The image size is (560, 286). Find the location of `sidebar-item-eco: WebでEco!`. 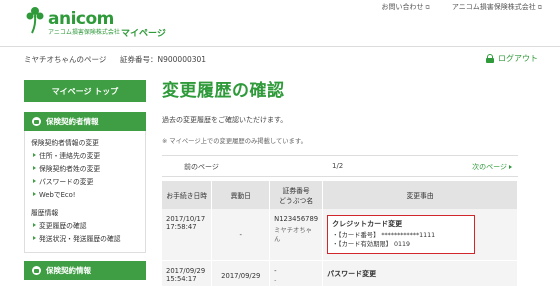

sidebar-item-eco: WebでEco! is located at coordinates (85, 194).